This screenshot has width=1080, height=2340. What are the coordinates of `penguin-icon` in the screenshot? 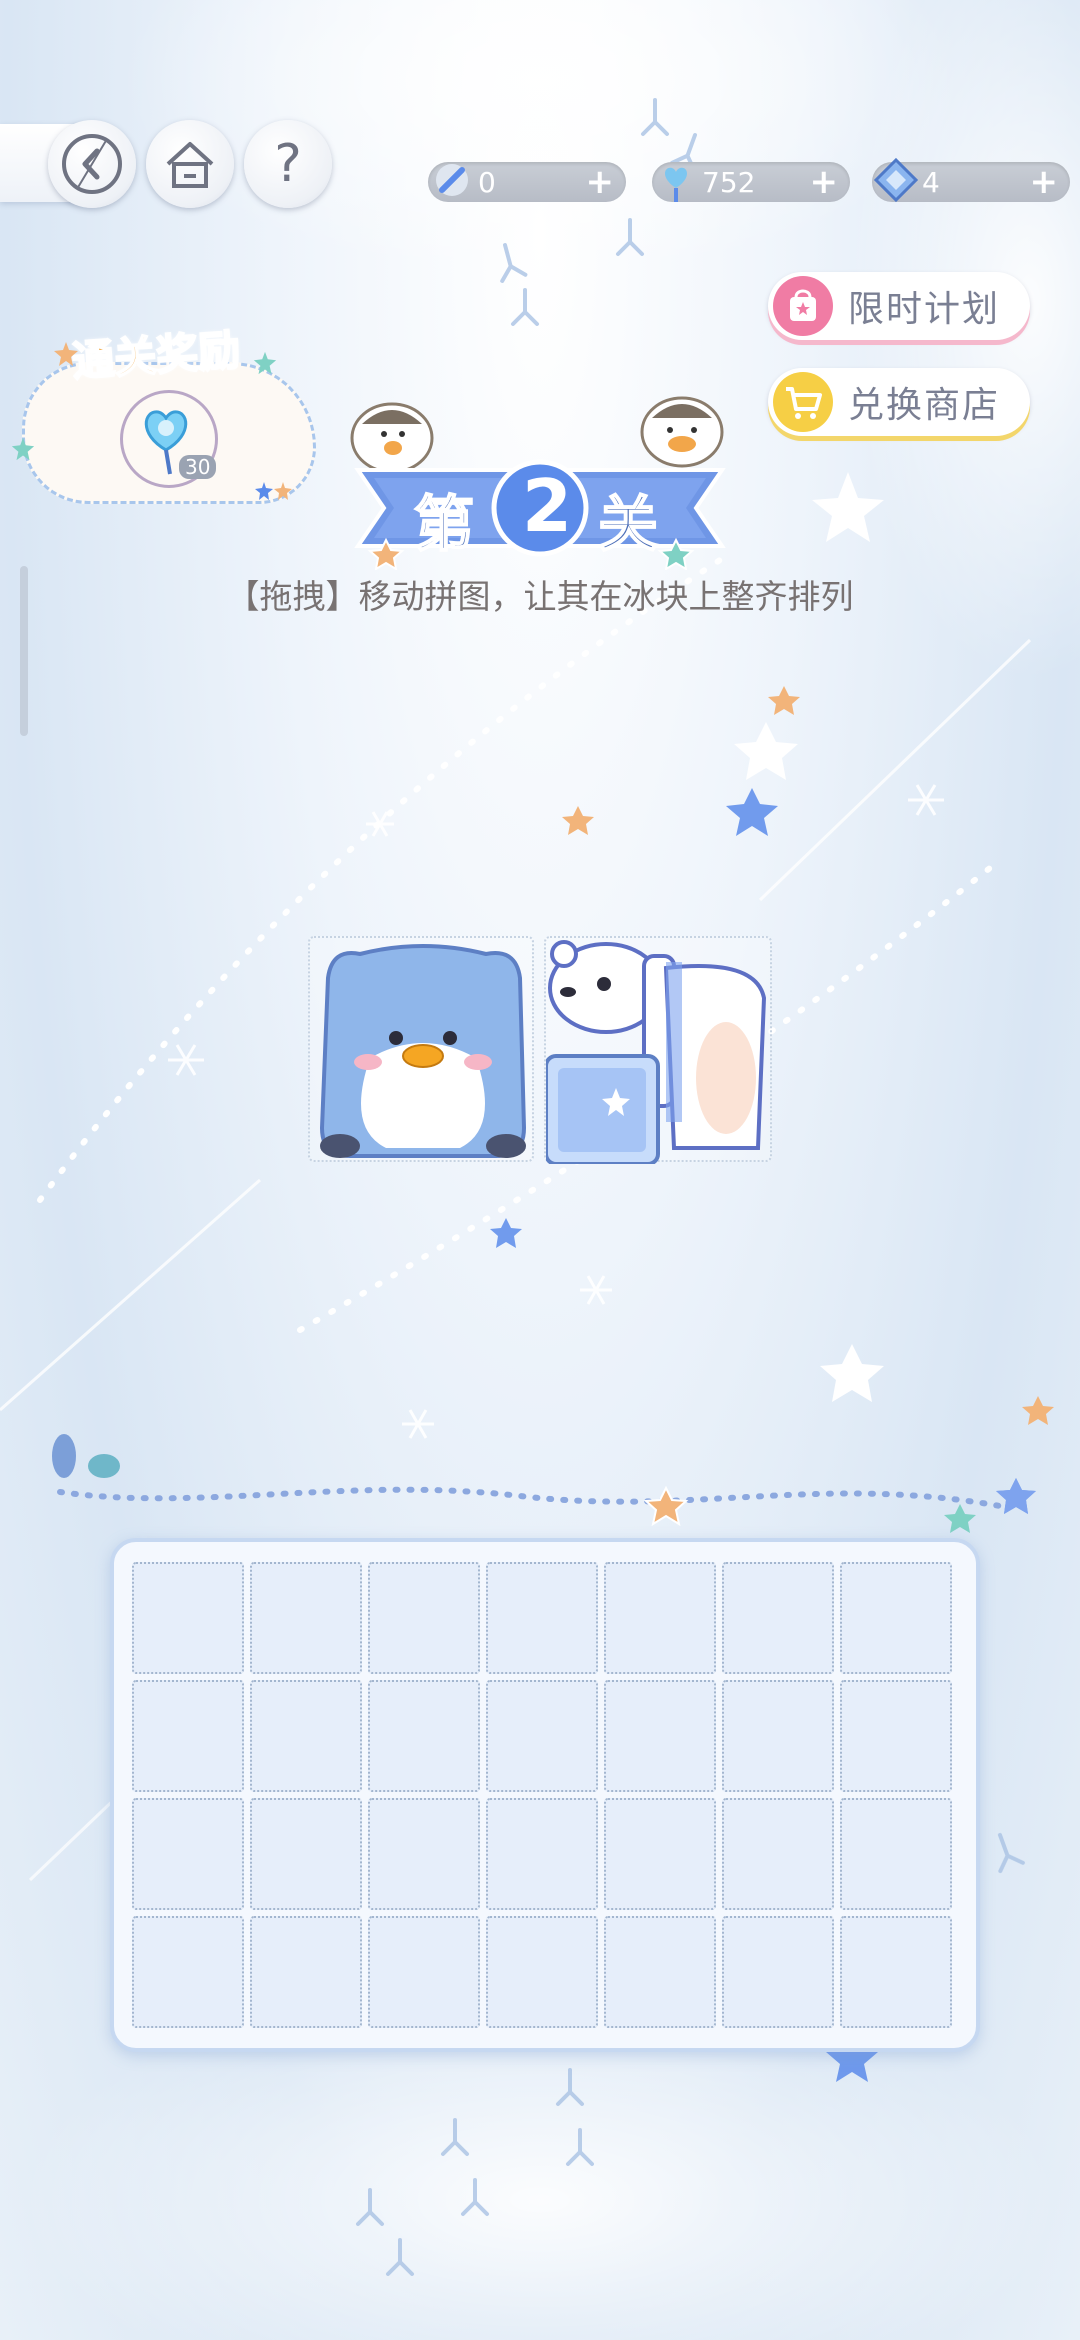 It's located at (423, 1051).